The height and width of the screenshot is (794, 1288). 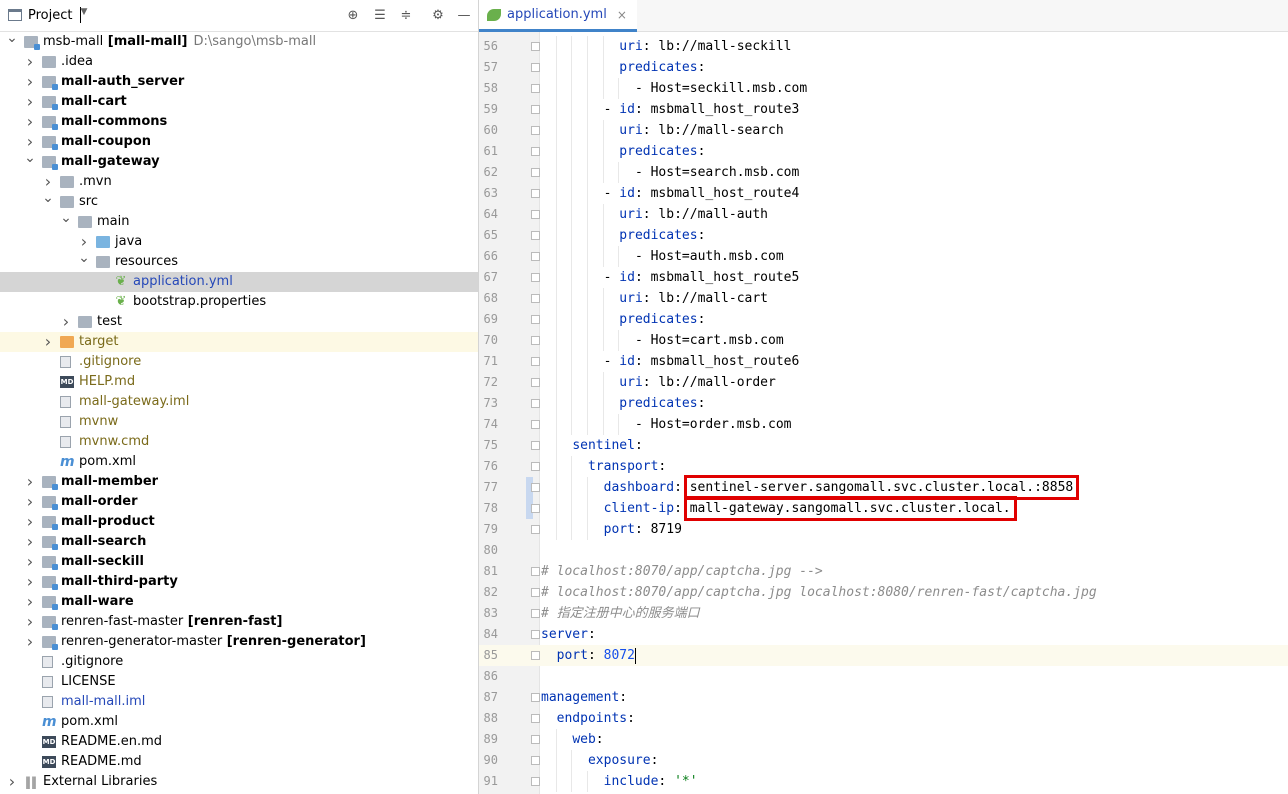 I want to click on tree-item-test: › test, so click(x=239, y=322).